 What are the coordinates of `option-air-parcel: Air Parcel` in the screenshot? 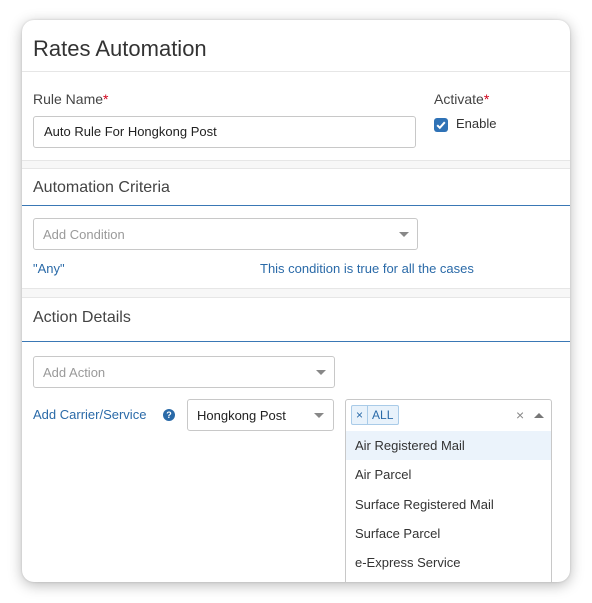 It's located at (448, 474).